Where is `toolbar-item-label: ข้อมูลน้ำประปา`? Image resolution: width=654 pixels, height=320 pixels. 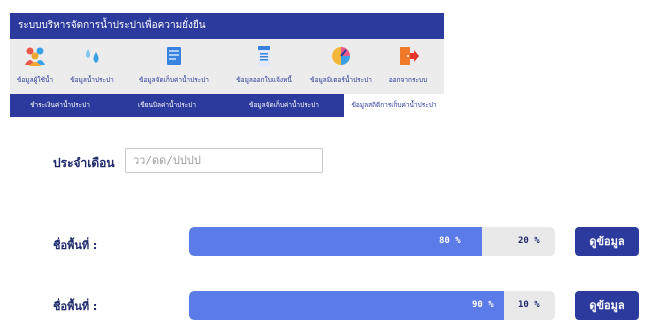 toolbar-item-label: ข้อมูลน้ำประปา is located at coordinates (92, 80).